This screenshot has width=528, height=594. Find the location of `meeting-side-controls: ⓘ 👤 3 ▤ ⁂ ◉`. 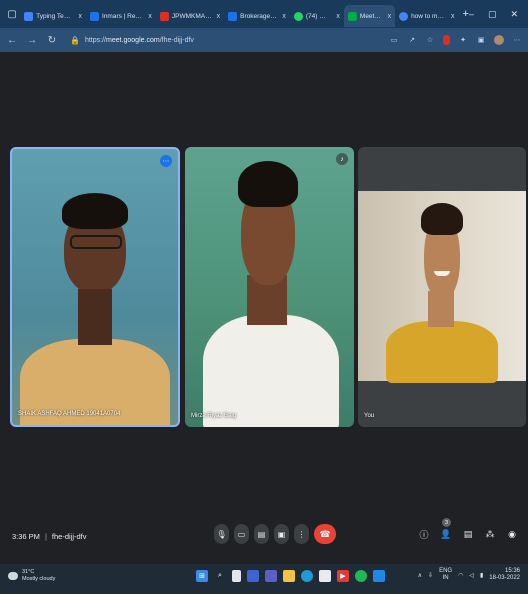

meeting-side-controls: ⓘ 👤 3 ▤ ⁂ ◉ is located at coordinates (468, 529).